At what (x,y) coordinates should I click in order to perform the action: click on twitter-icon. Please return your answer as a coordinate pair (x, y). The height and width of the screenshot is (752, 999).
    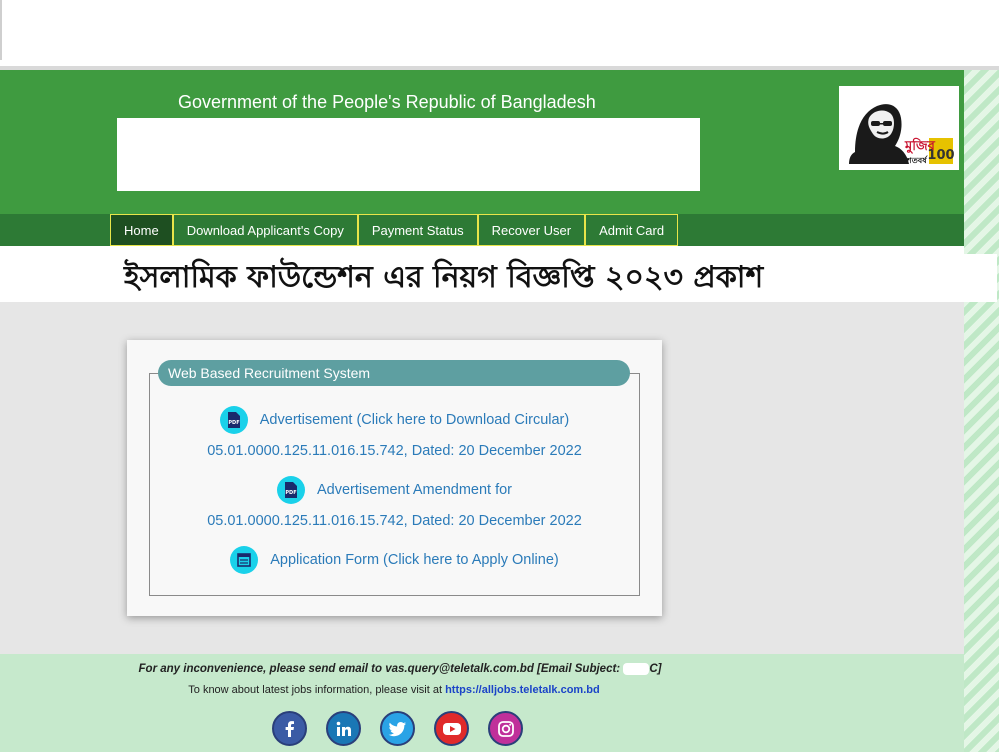
    Looking at the image, I should click on (397, 728).